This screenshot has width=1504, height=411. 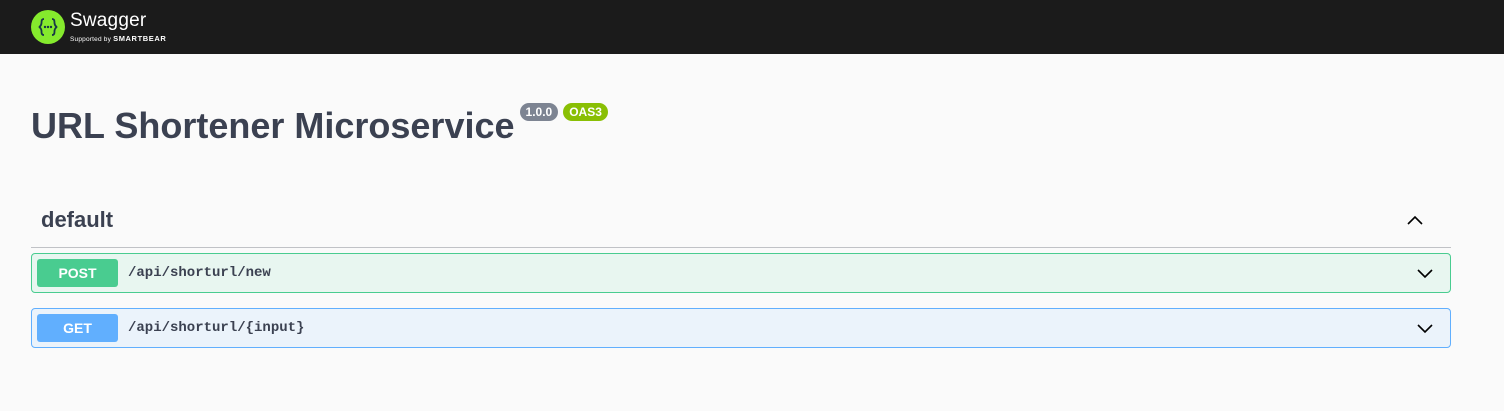 What do you see at coordinates (48, 27) in the screenshot?
I see `swagger-logo-icon` at bounding box center [48, 27].